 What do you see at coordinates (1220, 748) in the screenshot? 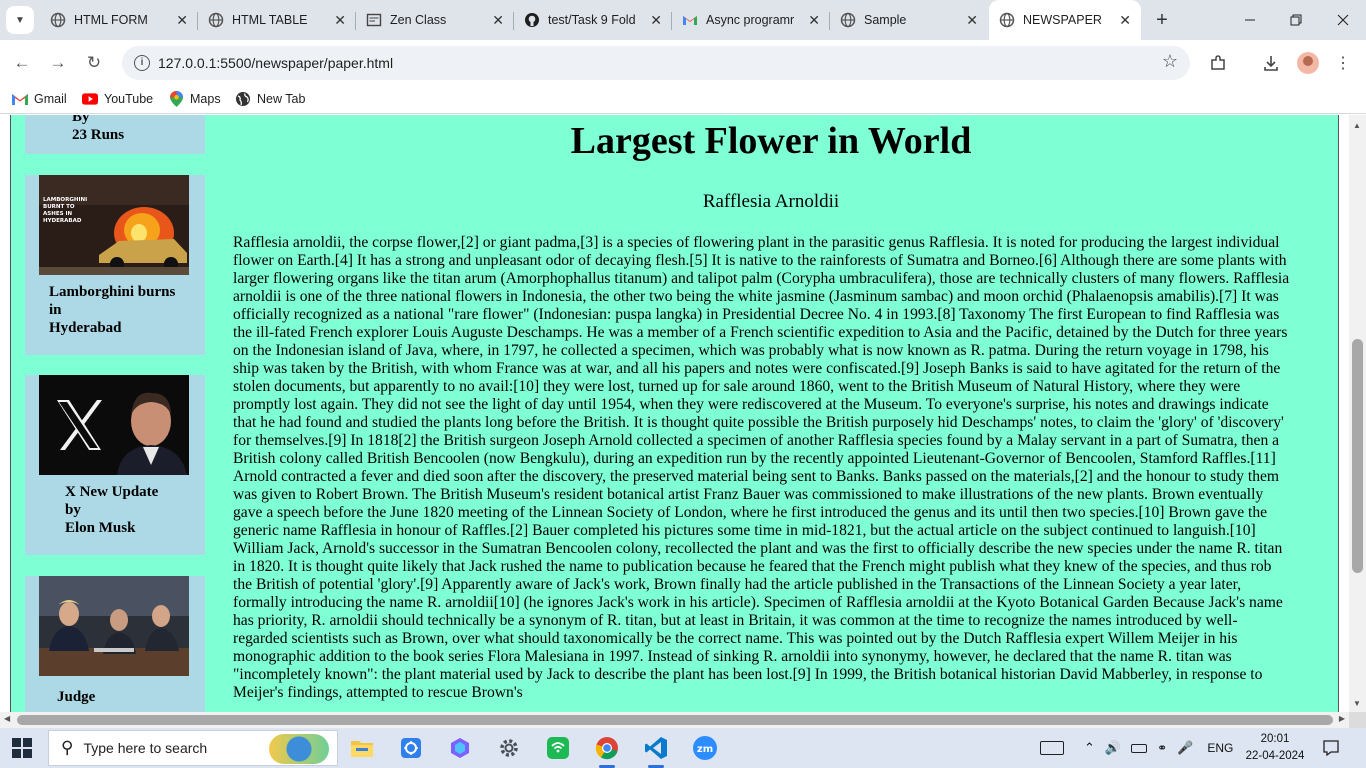
I see `language-indicator: ENG` at bounding box center [1220, 748].